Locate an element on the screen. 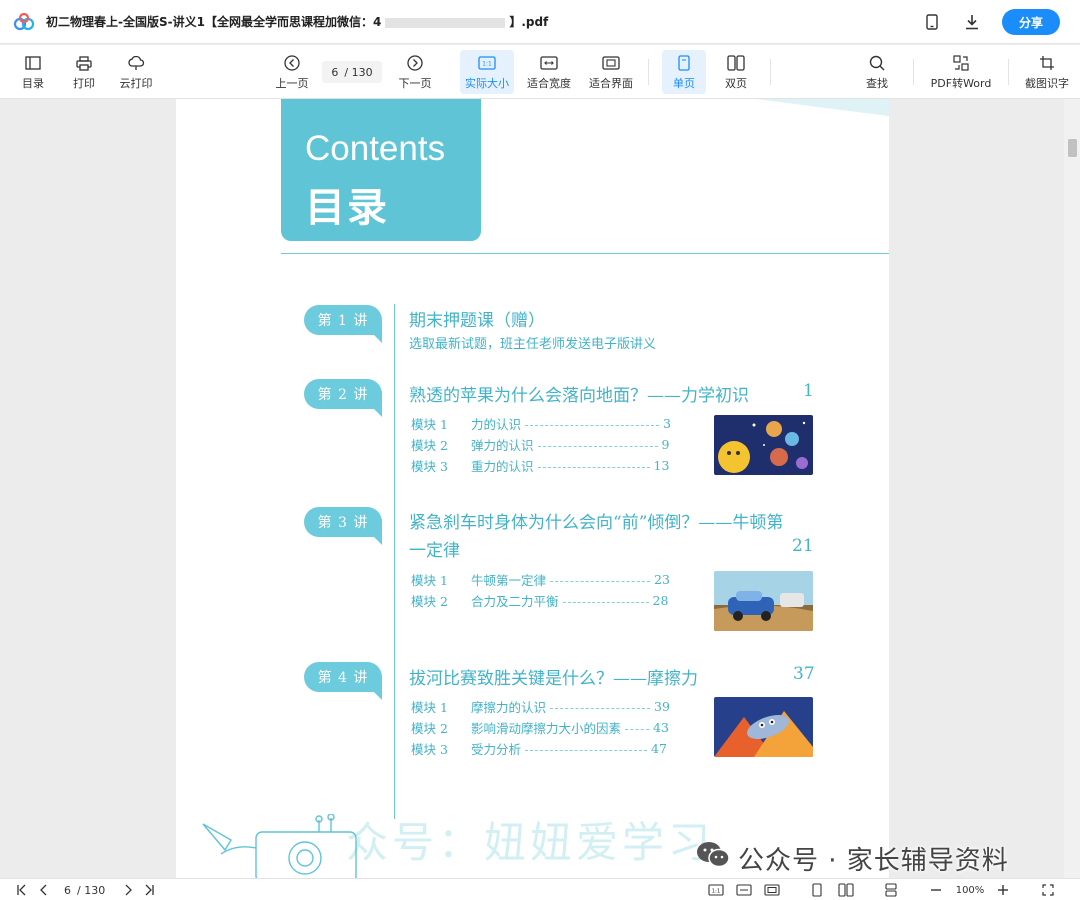 Image resolution: width=1080 pixels, height=900 pixels. title-bar: 初二物理春上-全国版S-讲义1【全网最全学而思课程加微信：4 】.pdf 分享 is located at coordinates (540, 22).